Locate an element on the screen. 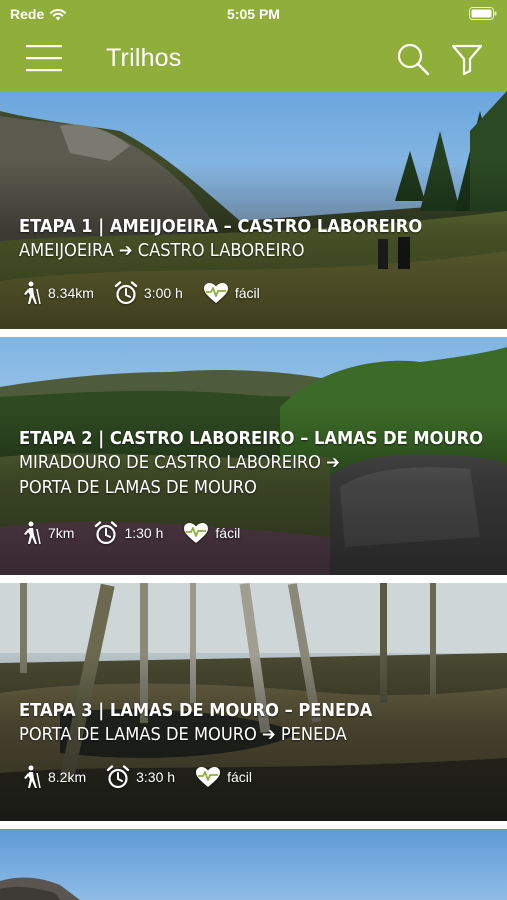 The width and height of the screenshot is (507, 900). page-title: Trilhos is located at coordinates (144, 58).